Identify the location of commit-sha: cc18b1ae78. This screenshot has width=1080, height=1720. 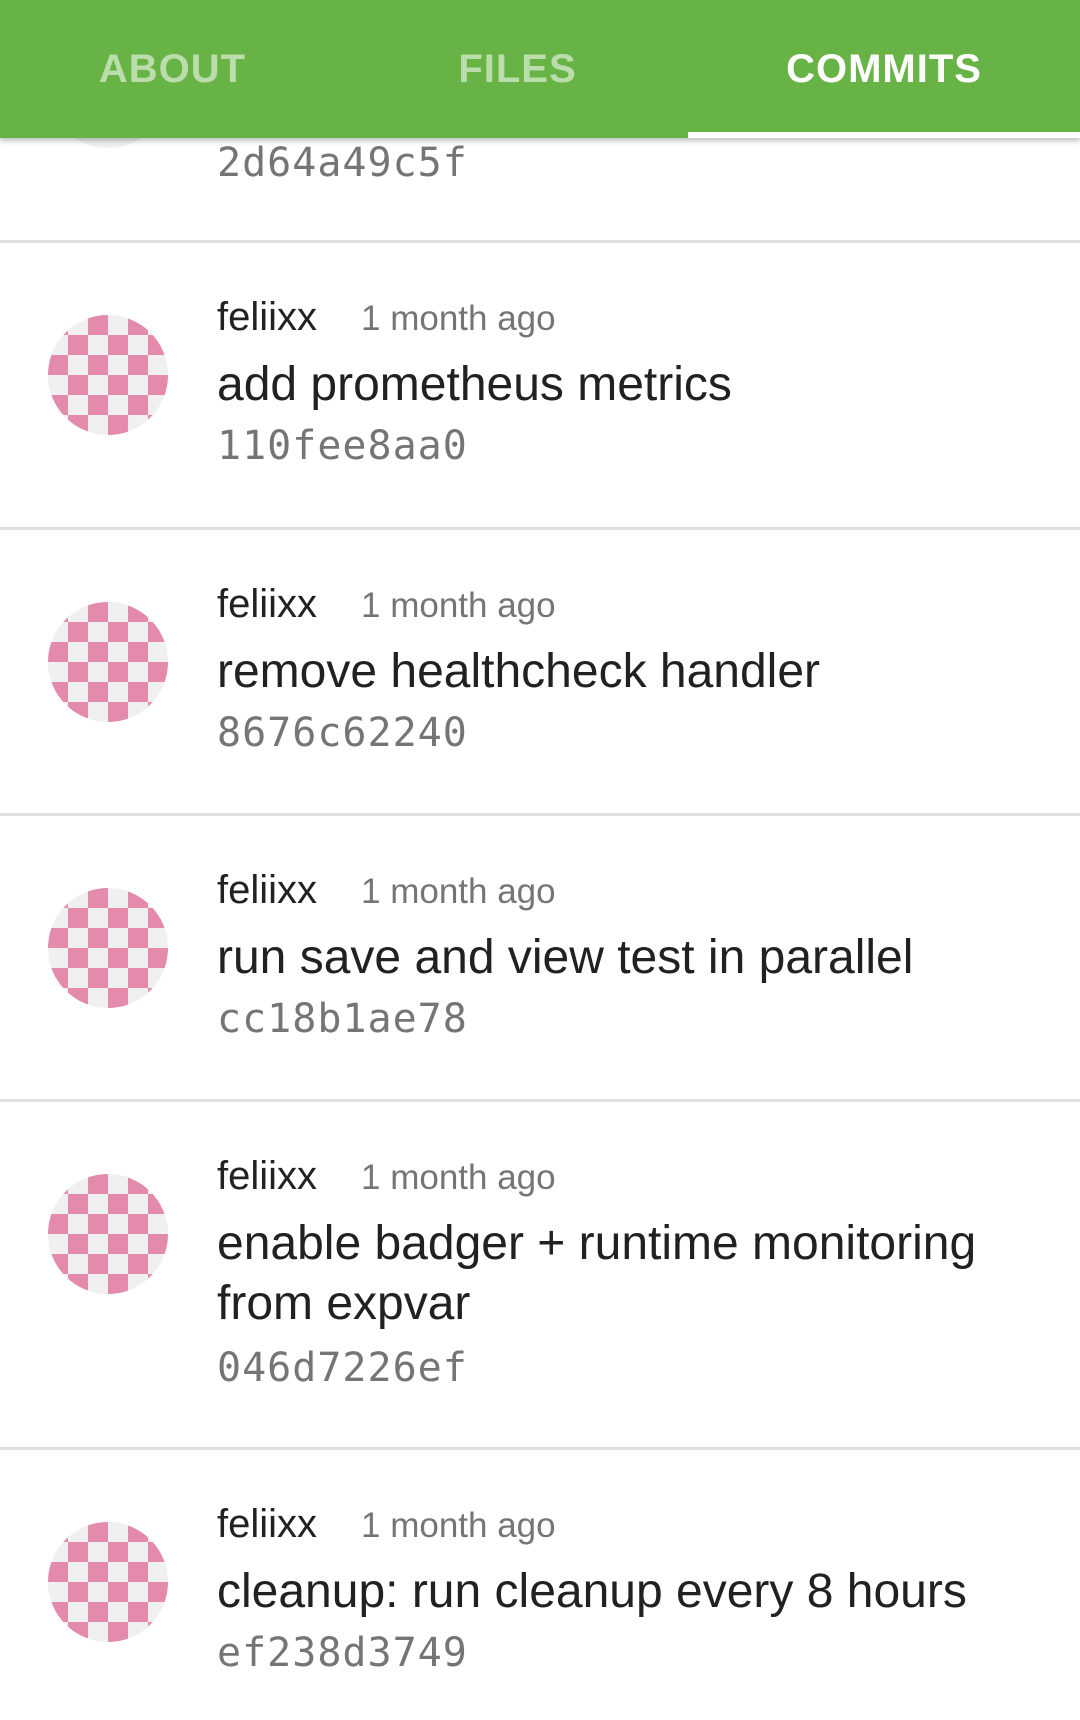
(342, 1019).